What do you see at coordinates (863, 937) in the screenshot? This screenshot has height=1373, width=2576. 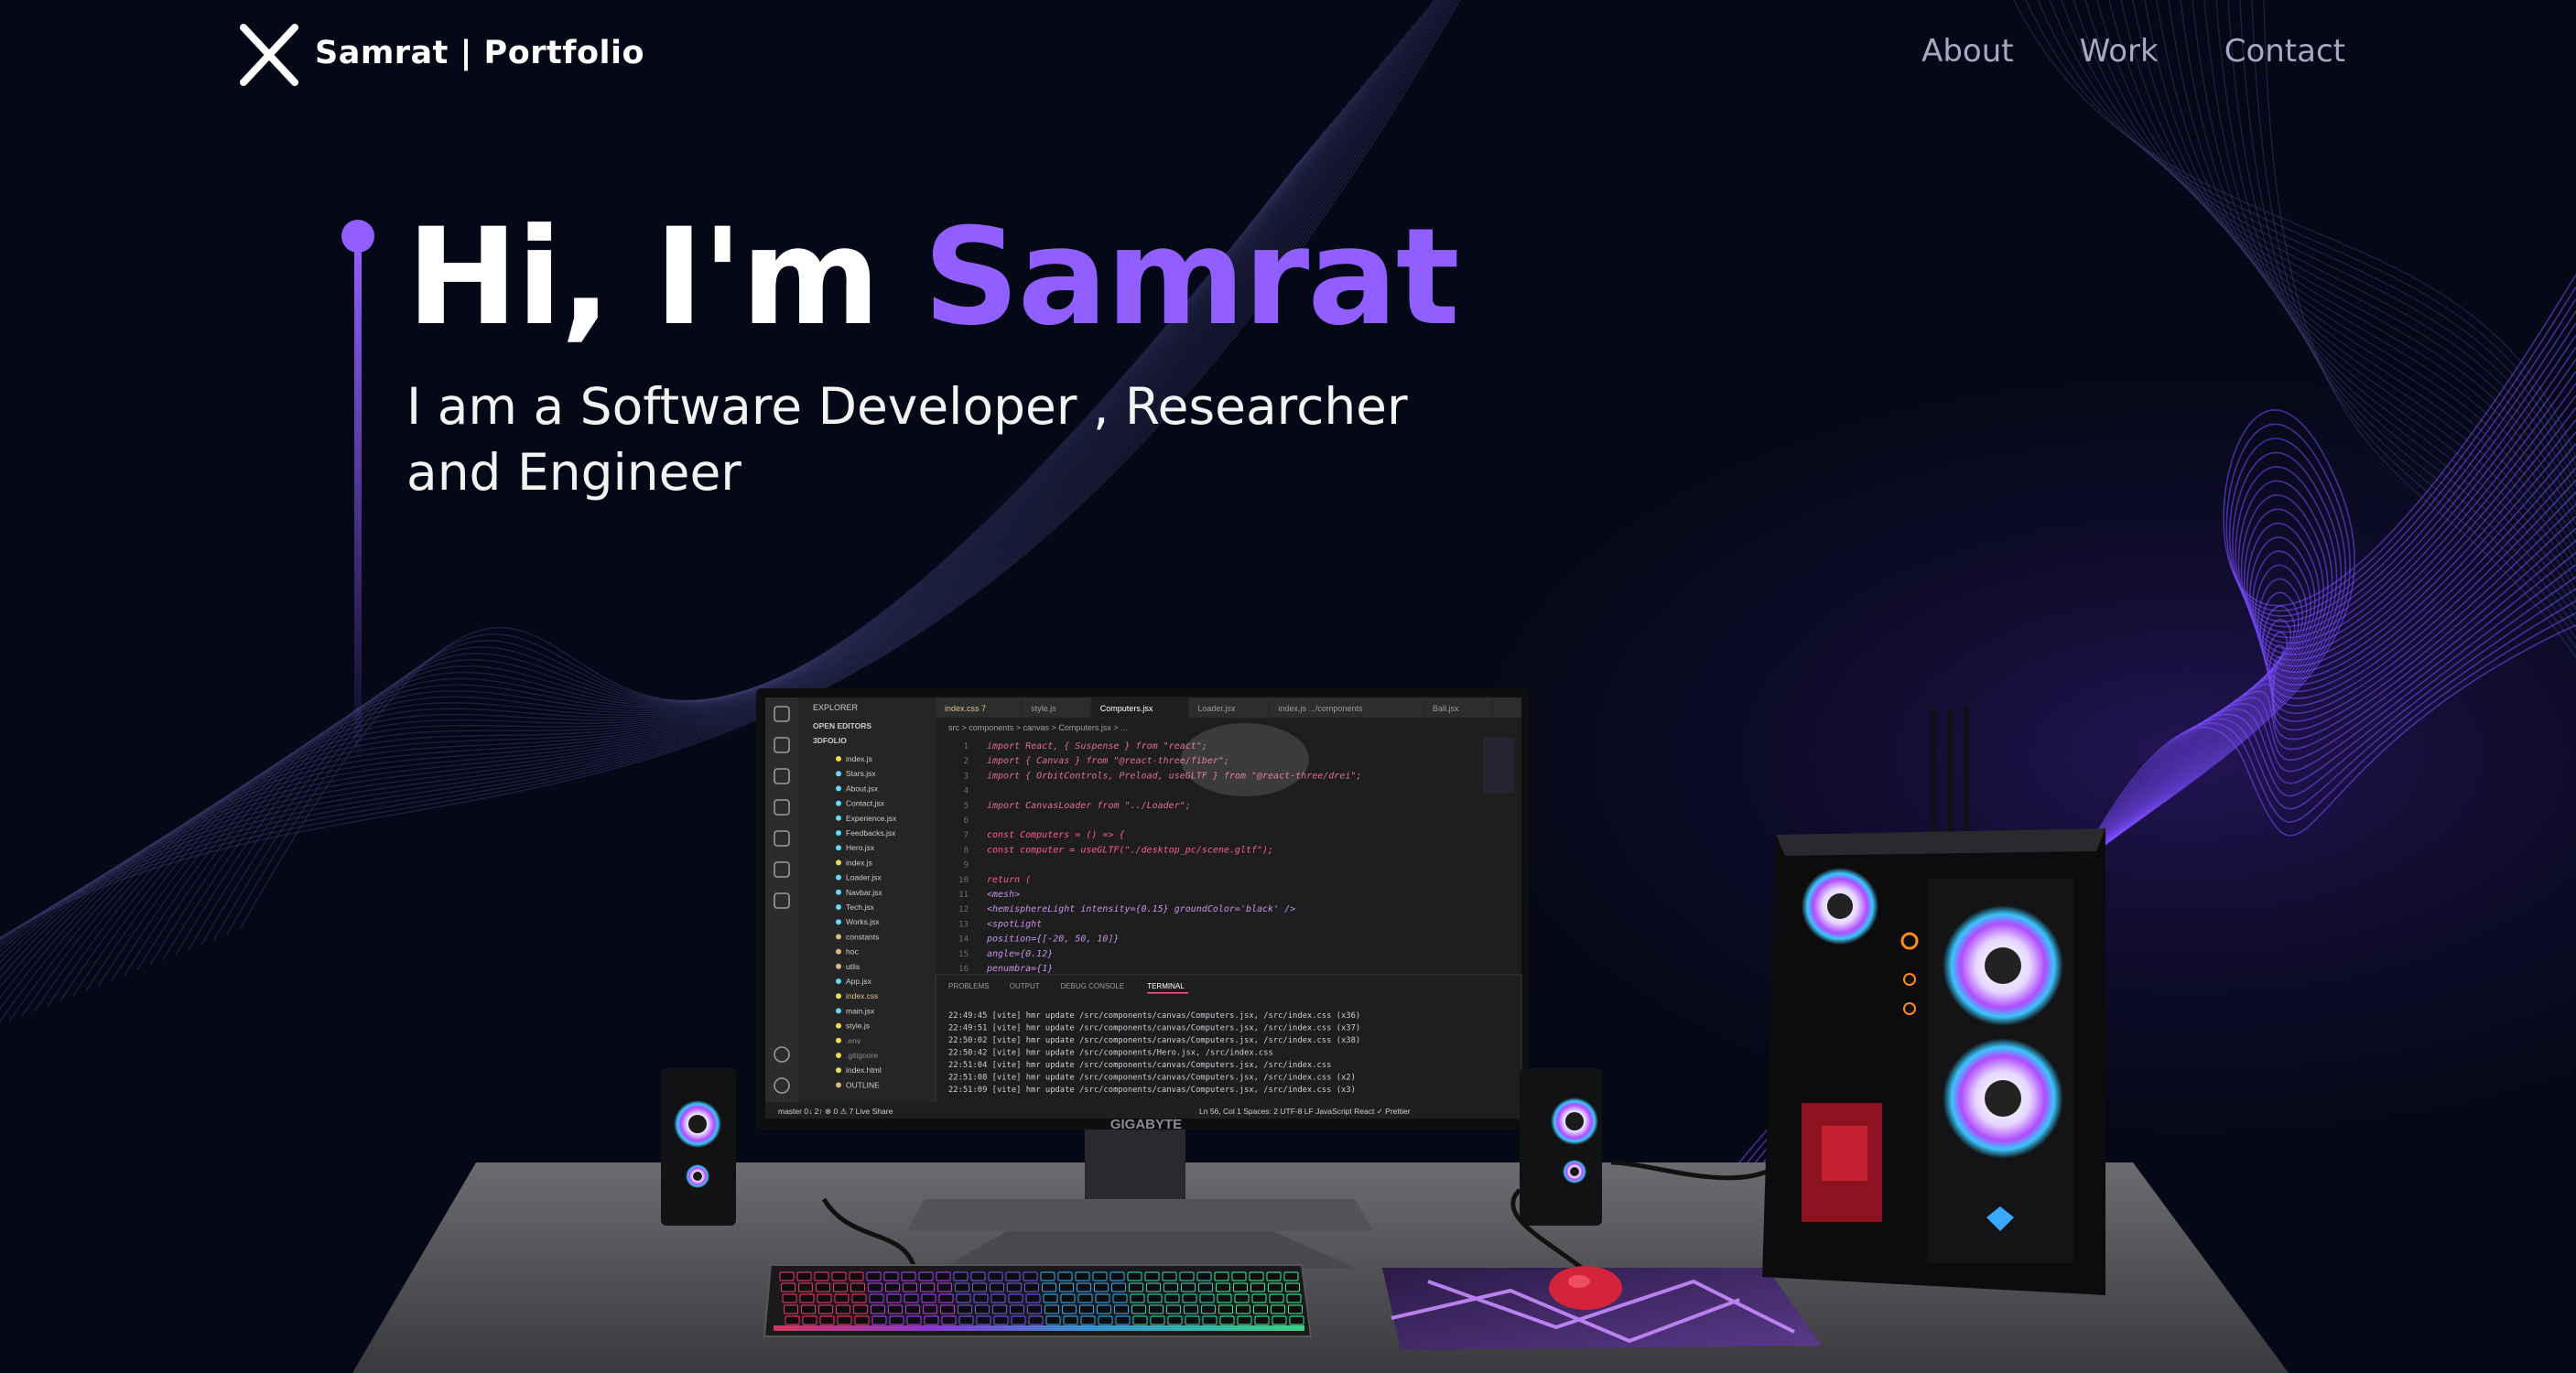 I see `explorer-item: constants` at bounding box center [863, 937].